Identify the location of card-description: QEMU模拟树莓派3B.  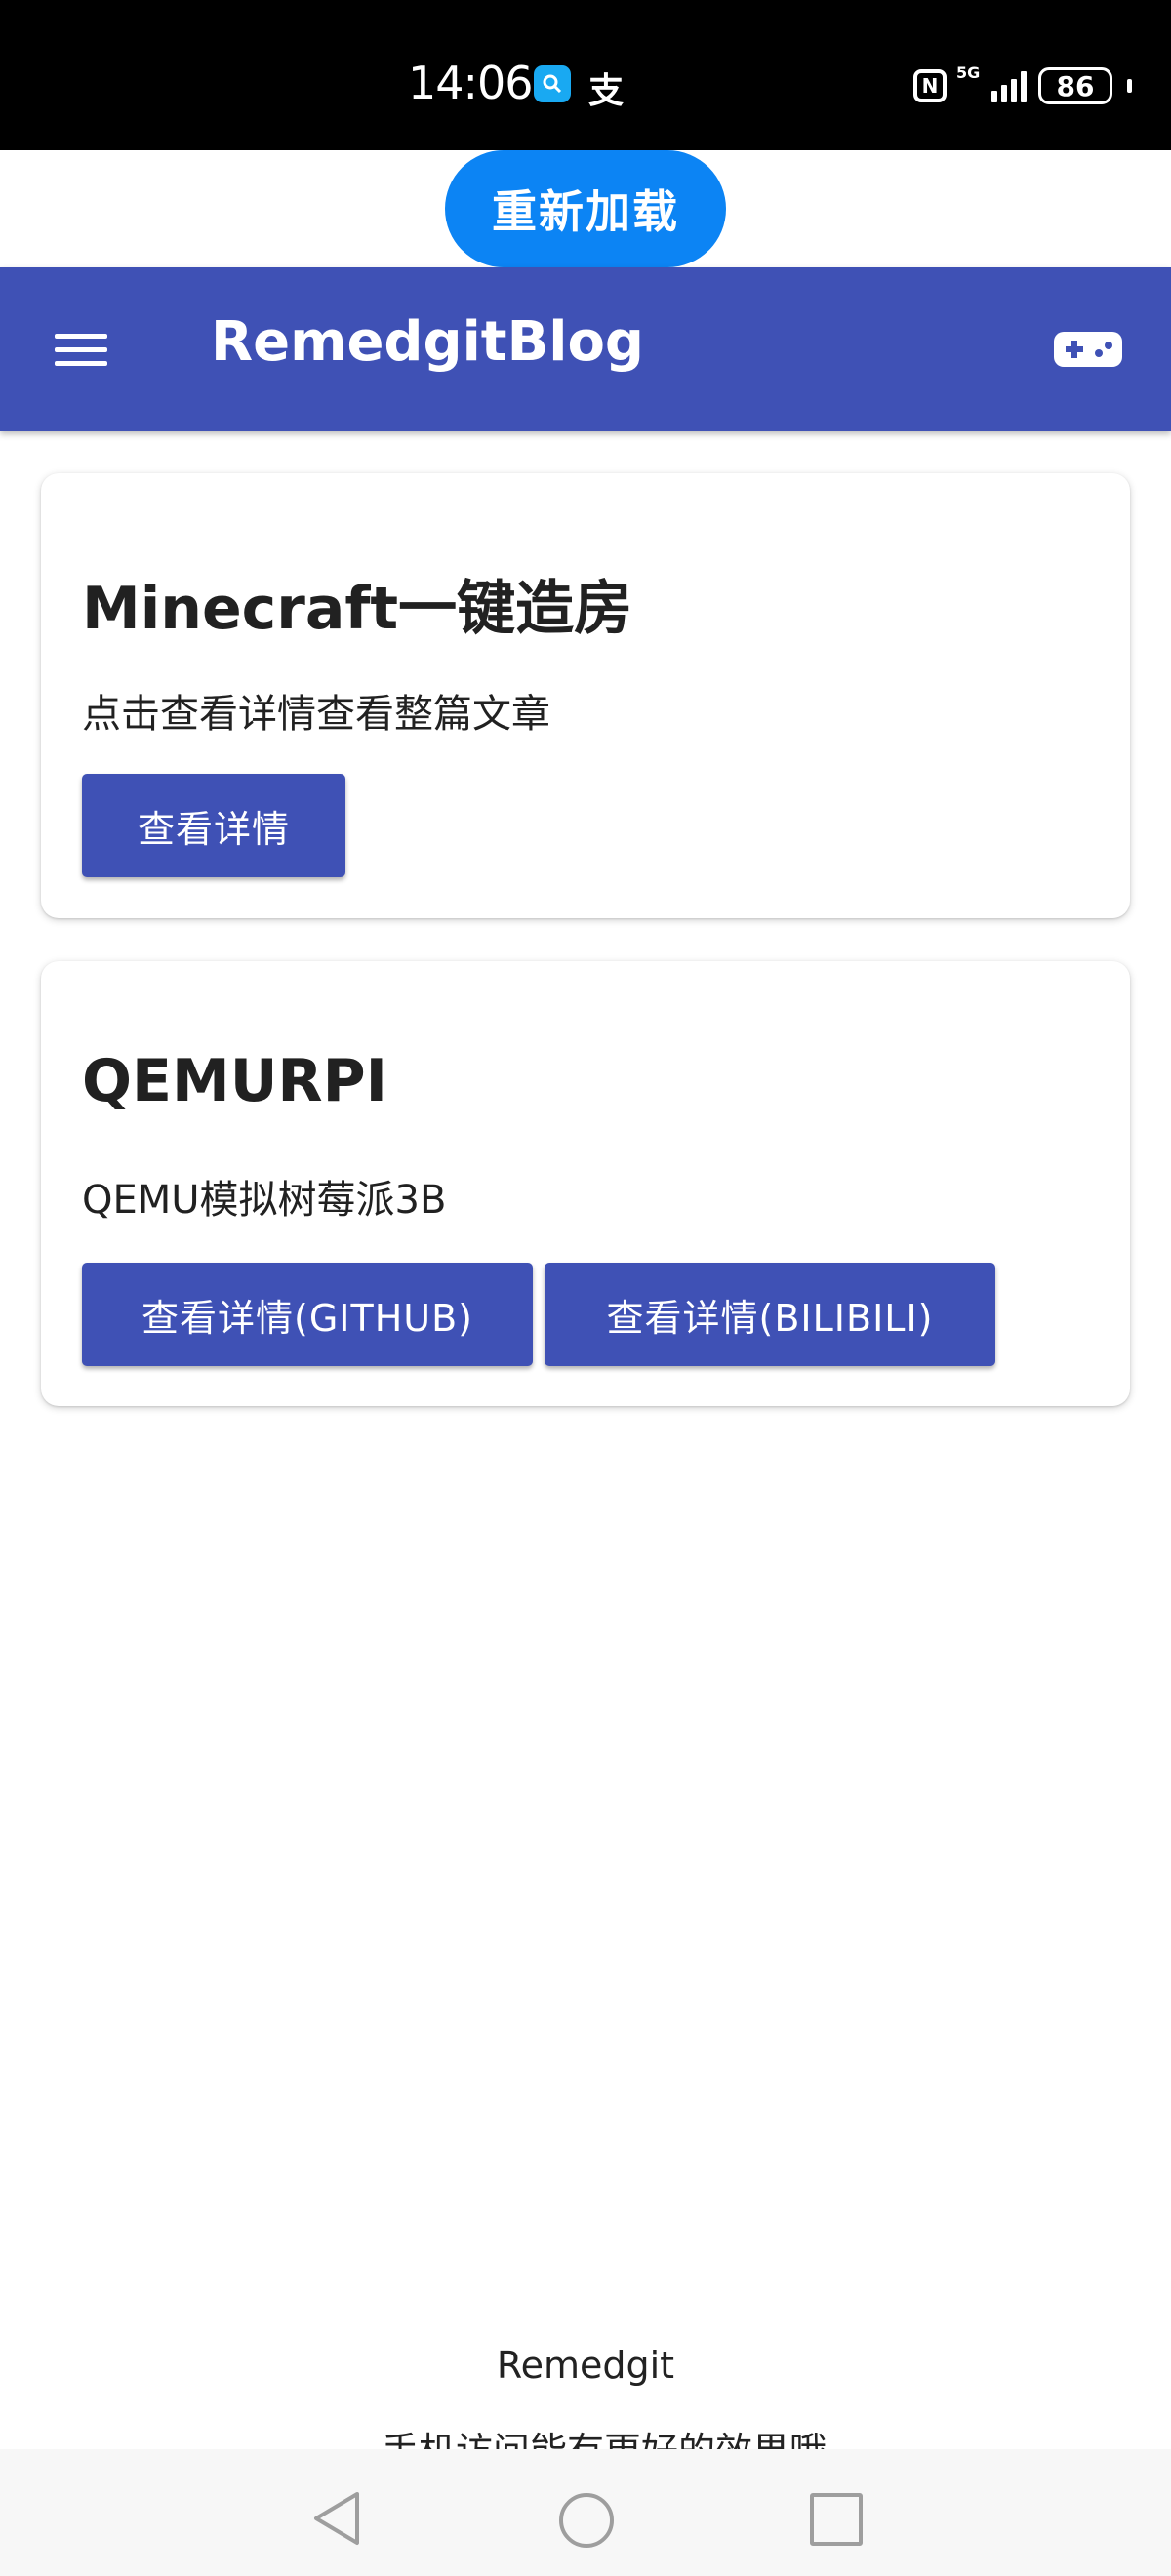
(264, 1200).